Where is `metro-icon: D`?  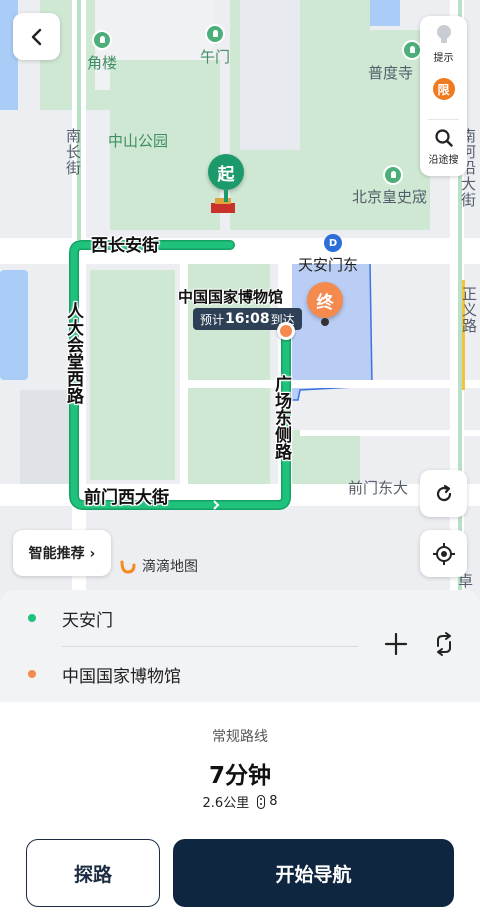
metro-icon: D is located at coordinates (333, 243).